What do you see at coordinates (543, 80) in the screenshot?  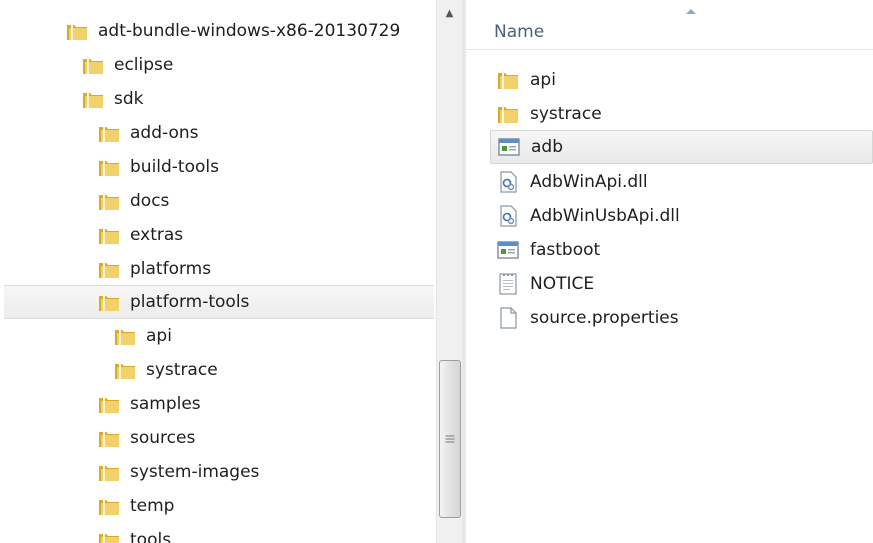 I see `file-name: api` at bounding box center [543, 80].